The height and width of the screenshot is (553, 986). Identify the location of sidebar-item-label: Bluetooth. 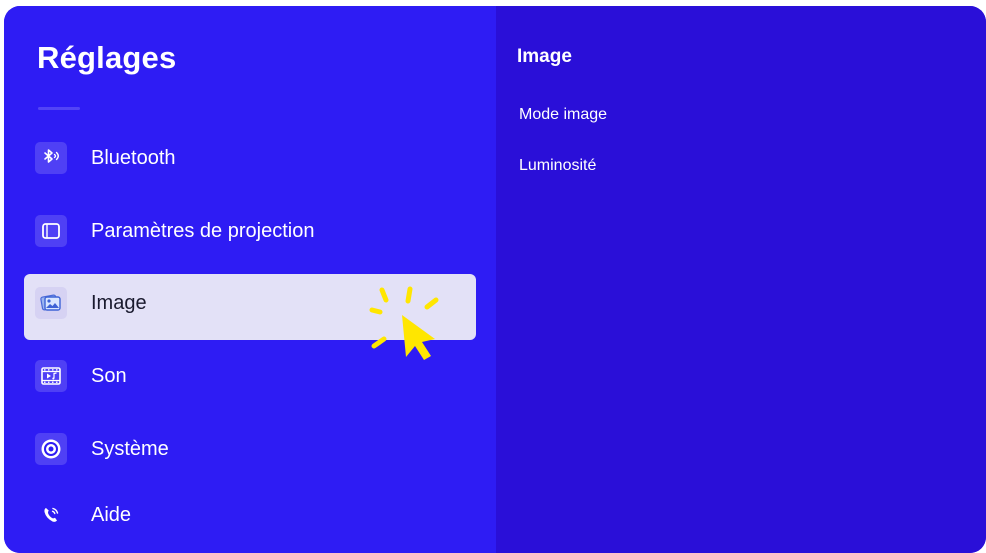
(133, 158).